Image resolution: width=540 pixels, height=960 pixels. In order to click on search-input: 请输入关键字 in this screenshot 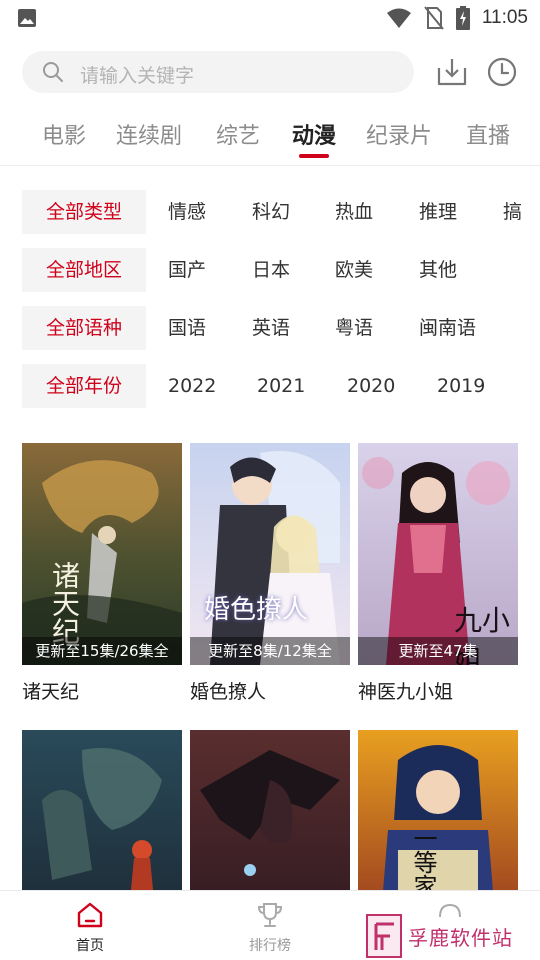, I will do `click(218, 72)`.